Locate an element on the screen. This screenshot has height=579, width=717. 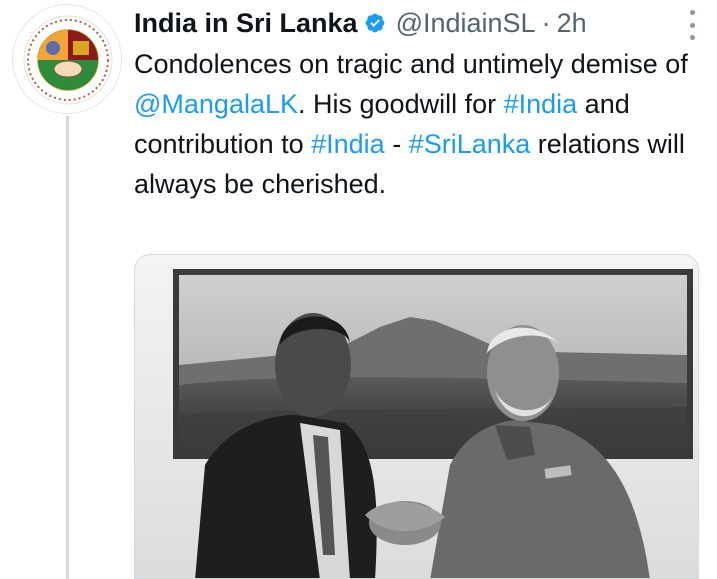
more-options-icon is located at coordinates (692, 25).